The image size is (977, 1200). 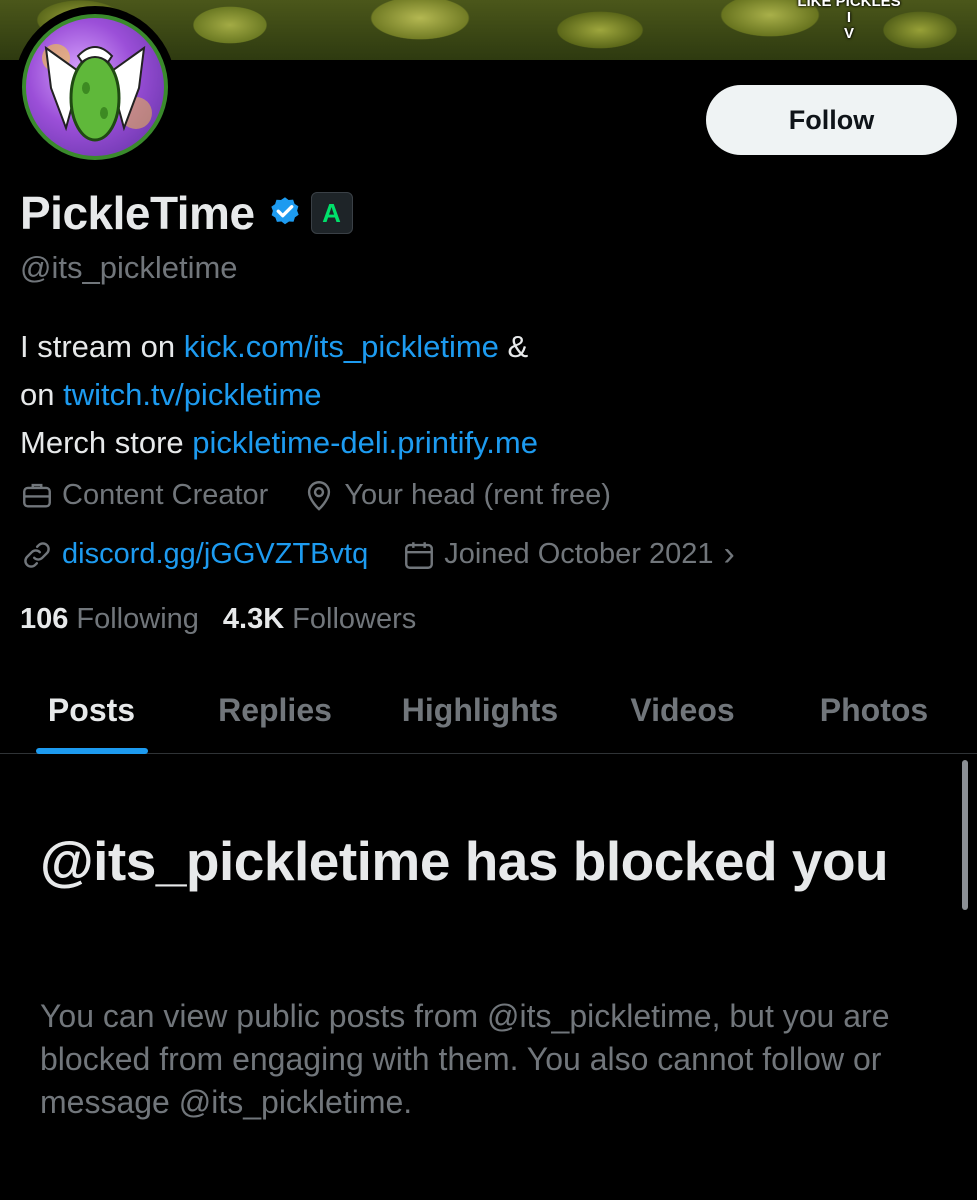 I want to click on following-count: 106 Following, so click(x=109, y=619).